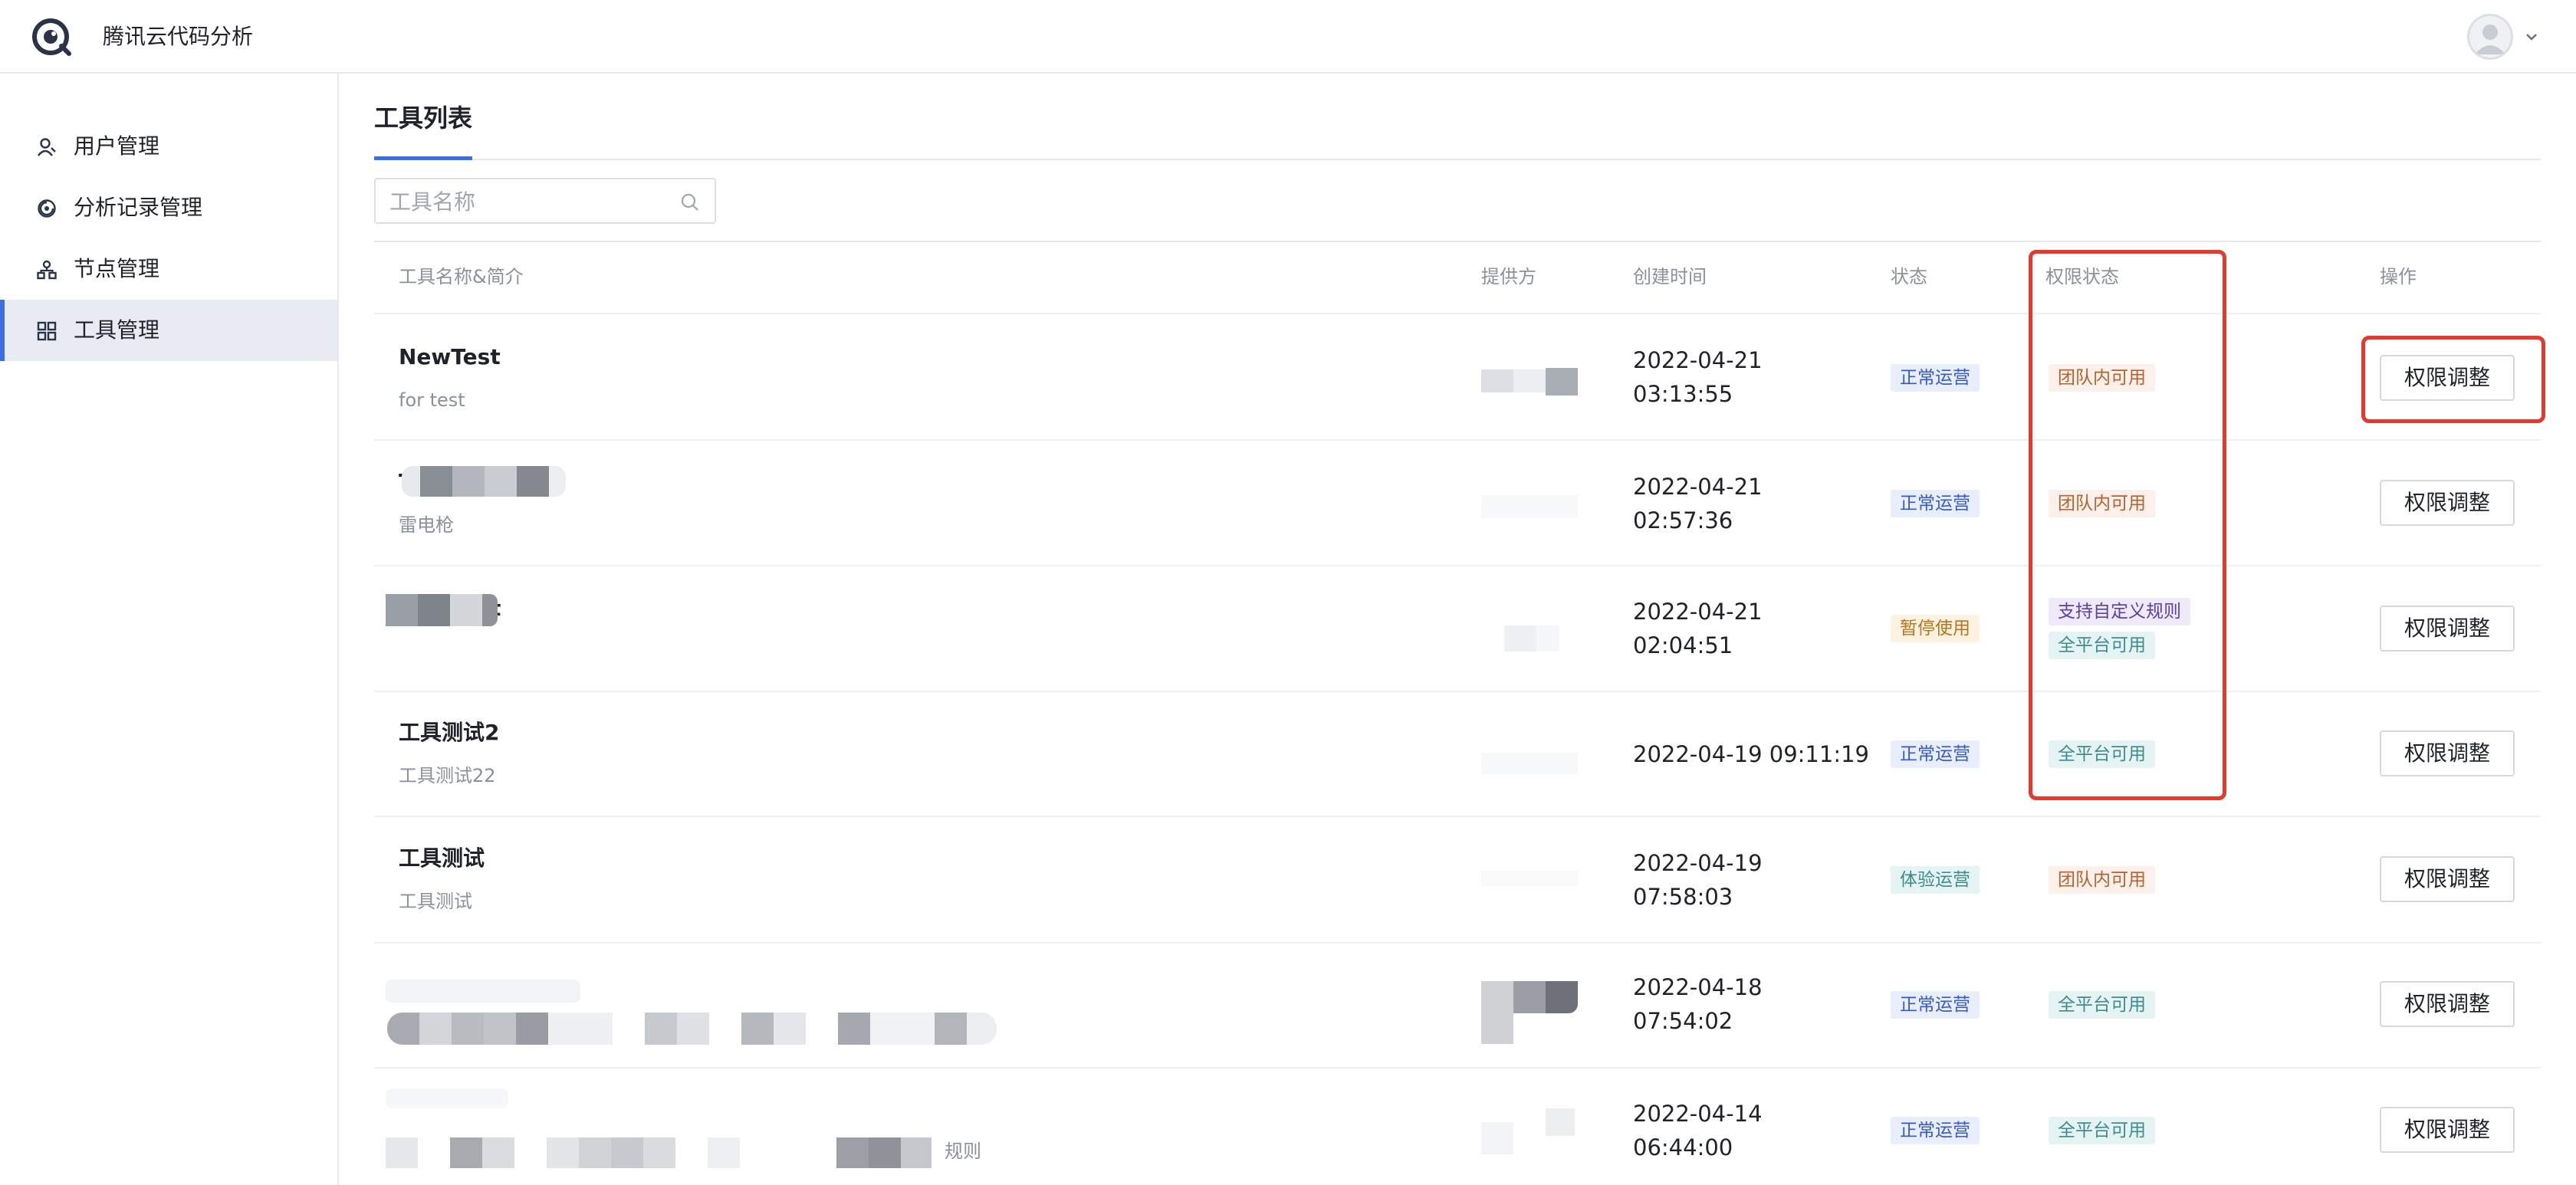 Image resolution: width=2576 pixels, height=1185 pixels. Describe the element at coordinates (47, 208) in the screenshot. I see `analysis-icon` at that location.